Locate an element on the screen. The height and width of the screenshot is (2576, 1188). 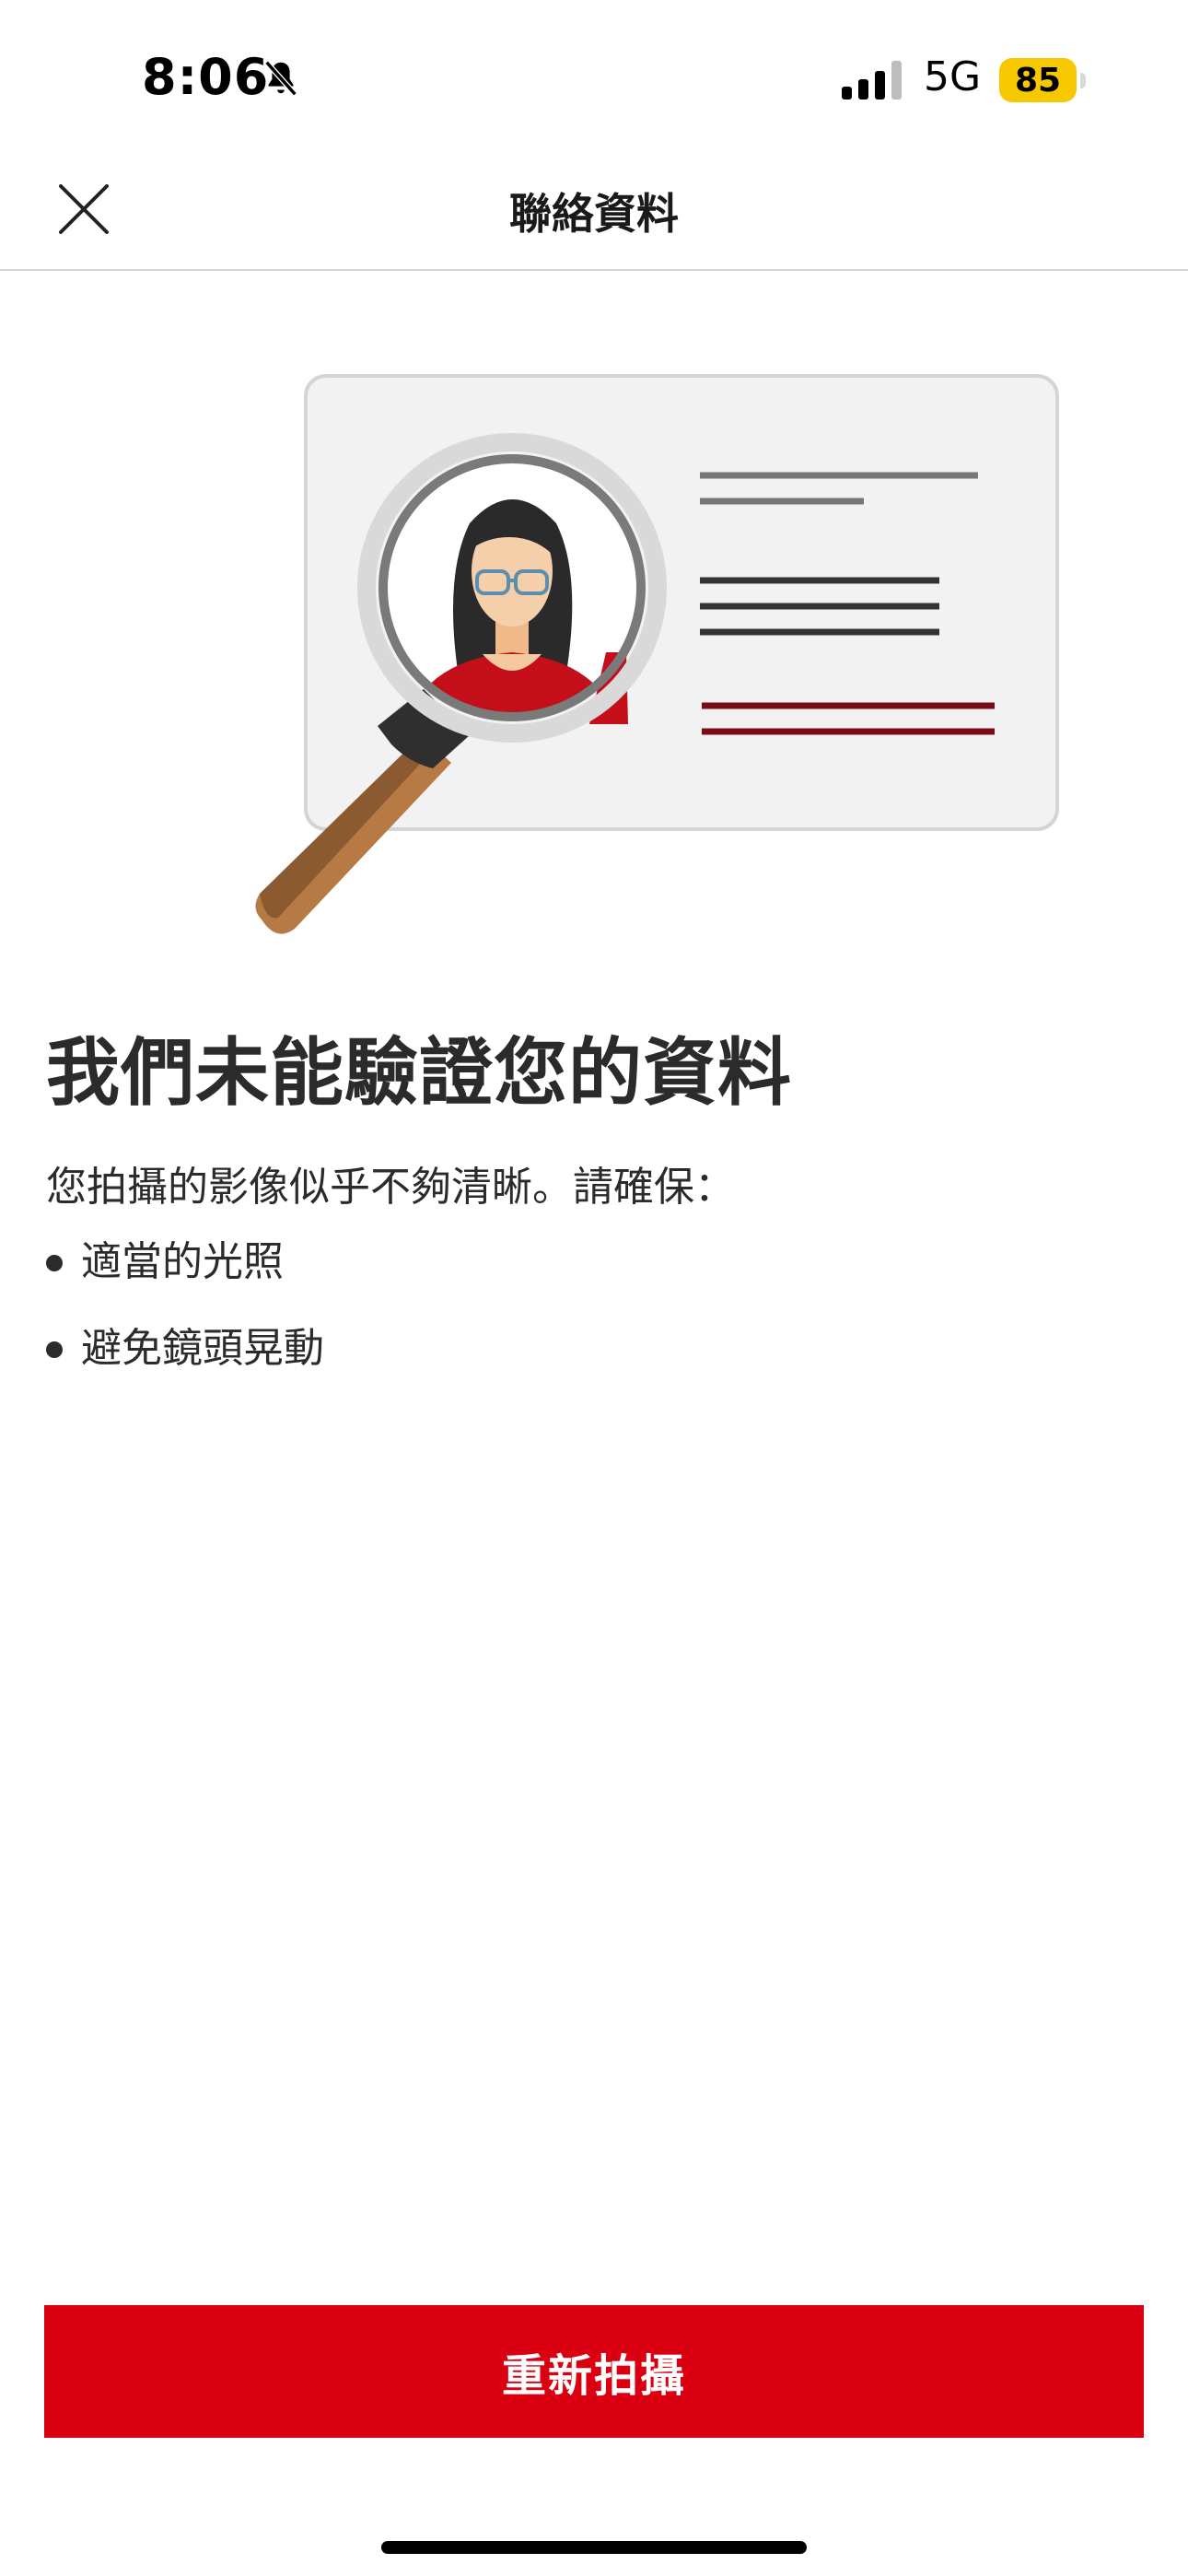
id-verification-illustration is located at coordinates (657, 654).